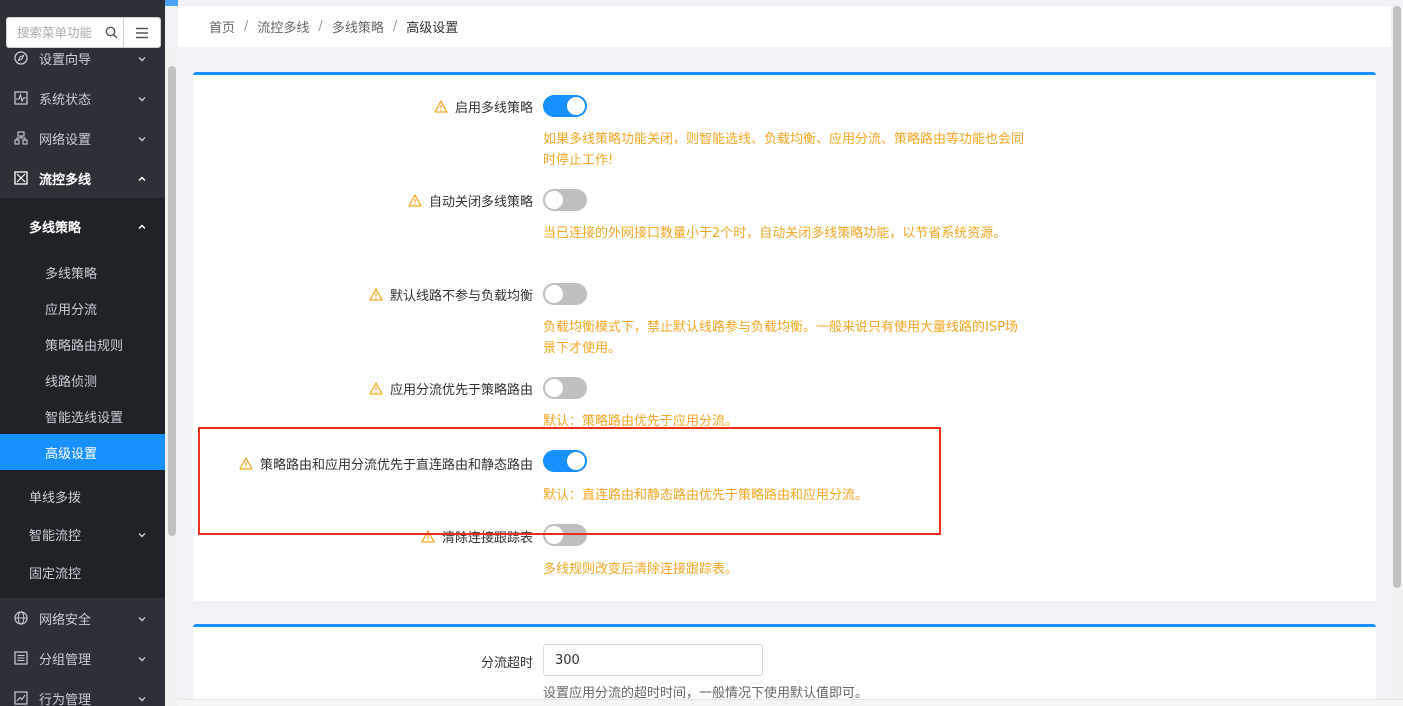 Image resolution: width=1403 pixels, height=706 pixels. I want to click on sidebar-item-label: 设置向导, so click(65, 60).